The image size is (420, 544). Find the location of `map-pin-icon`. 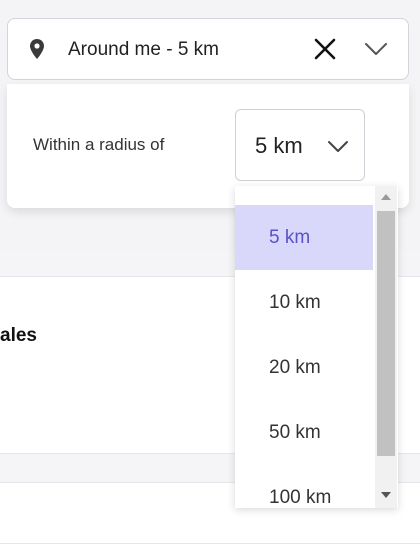

map-pin-icon is located at coordinates (37, 49).